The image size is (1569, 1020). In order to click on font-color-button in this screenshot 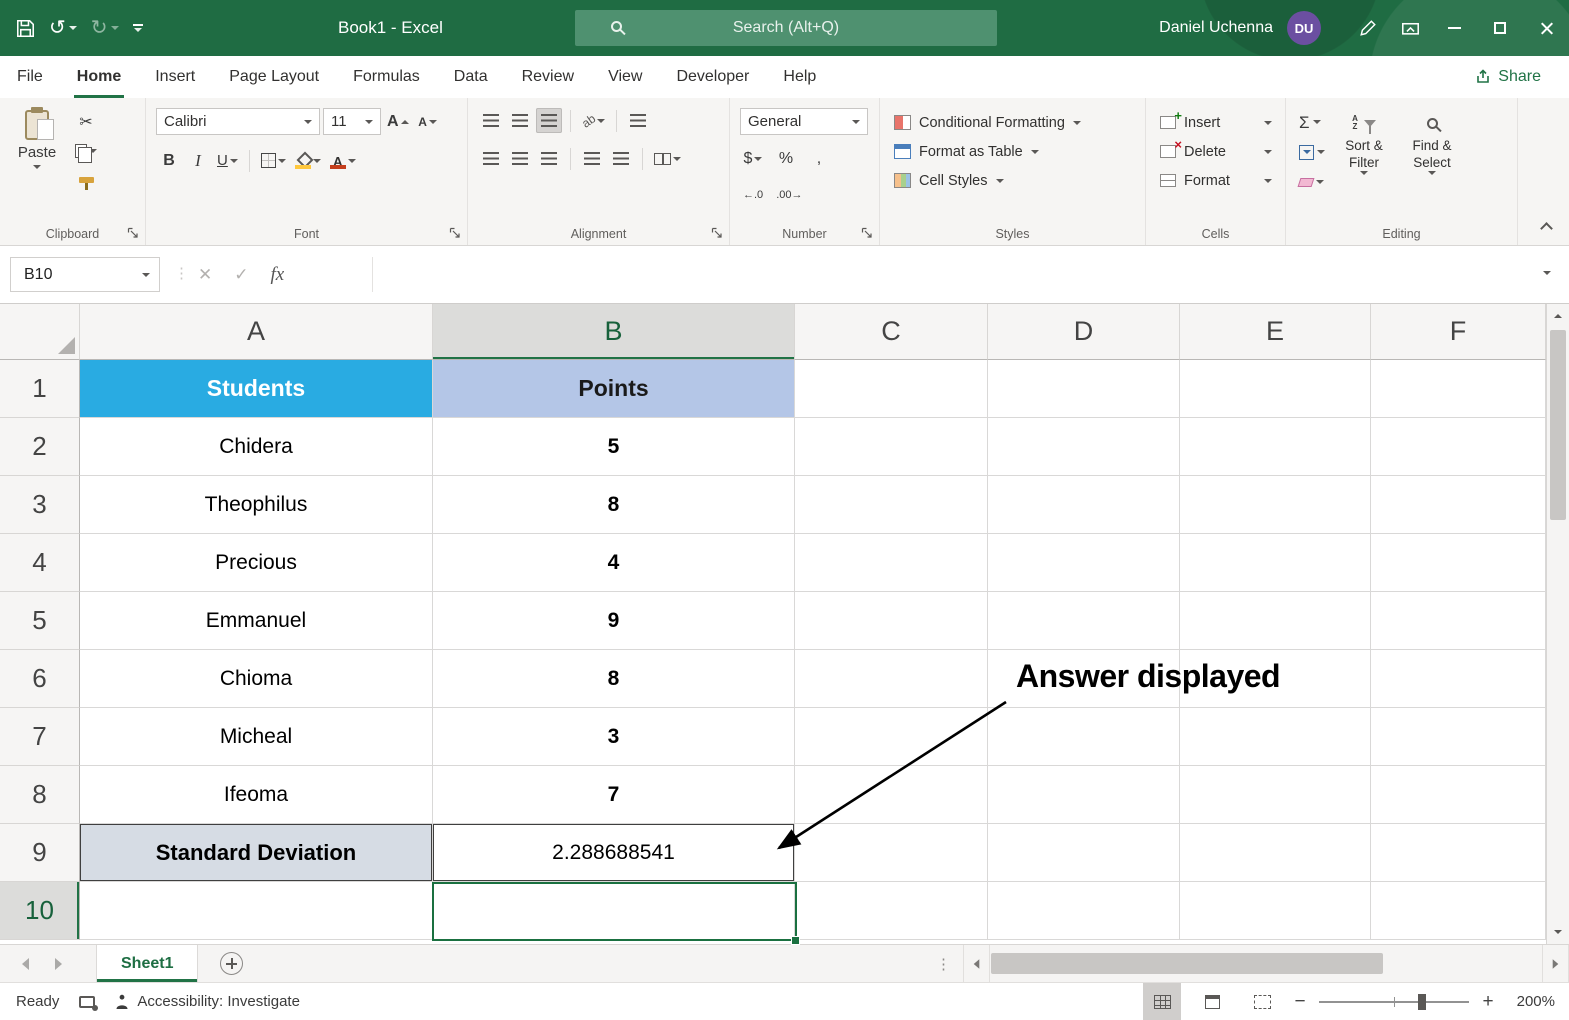, I will do `click(343, 160)`.